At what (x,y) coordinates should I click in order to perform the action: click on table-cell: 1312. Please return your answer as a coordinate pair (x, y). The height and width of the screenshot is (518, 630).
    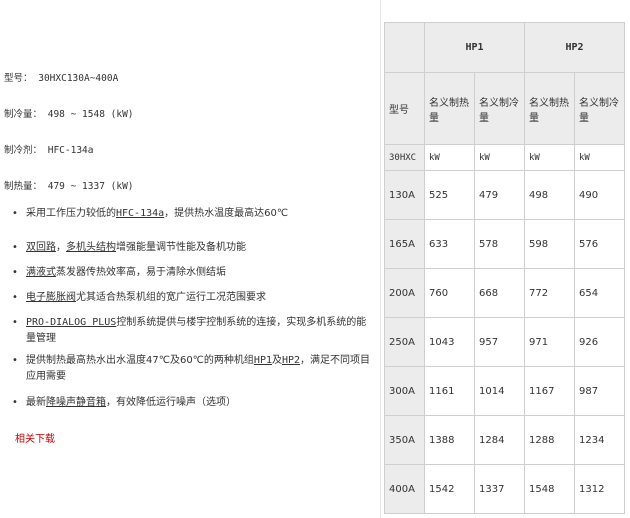
    Looking at the image, I should click on (599, 489).